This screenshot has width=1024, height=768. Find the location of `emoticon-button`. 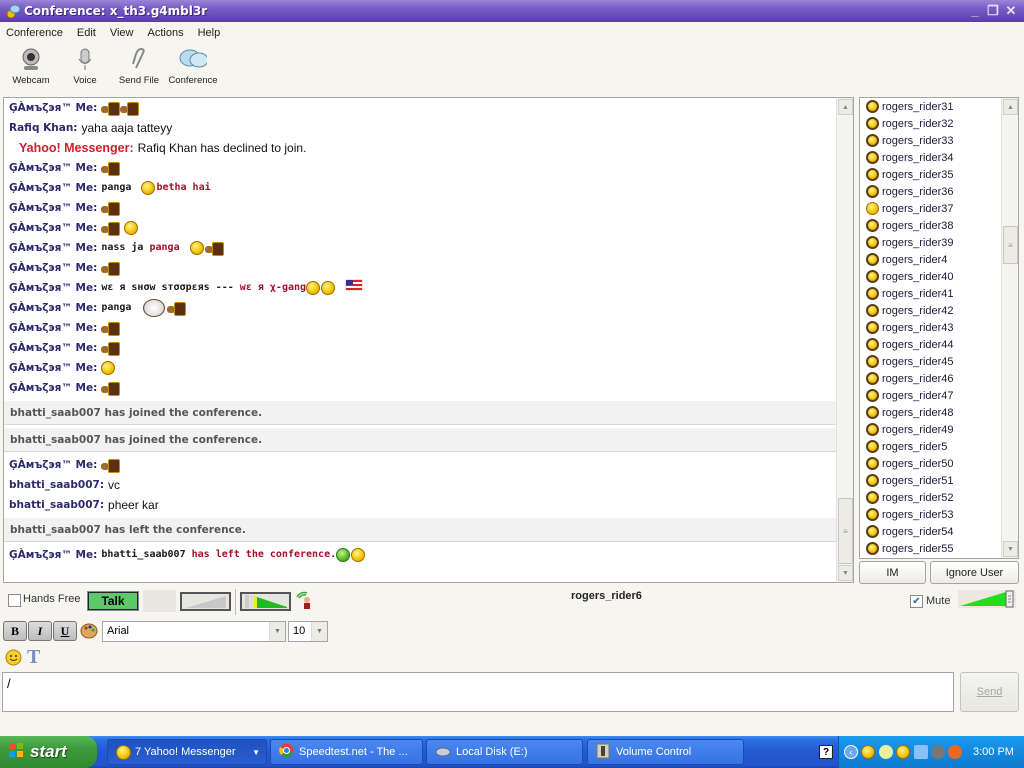

emoticon-button is located at coordinates (13, 659).